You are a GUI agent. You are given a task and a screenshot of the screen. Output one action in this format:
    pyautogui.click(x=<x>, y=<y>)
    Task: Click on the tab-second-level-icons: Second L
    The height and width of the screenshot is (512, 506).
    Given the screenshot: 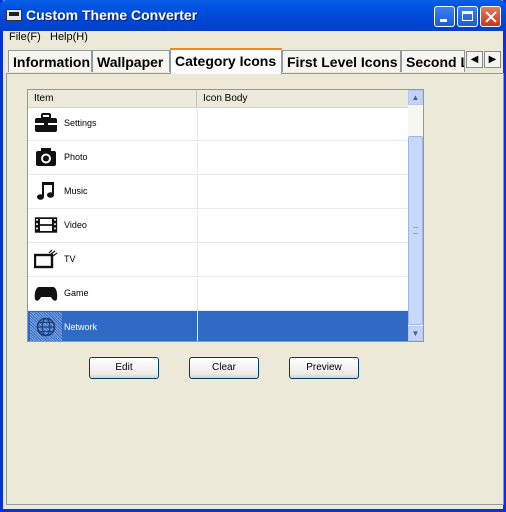 What is the action you would take?
    pyautogui.click(x=433, y=61)
    